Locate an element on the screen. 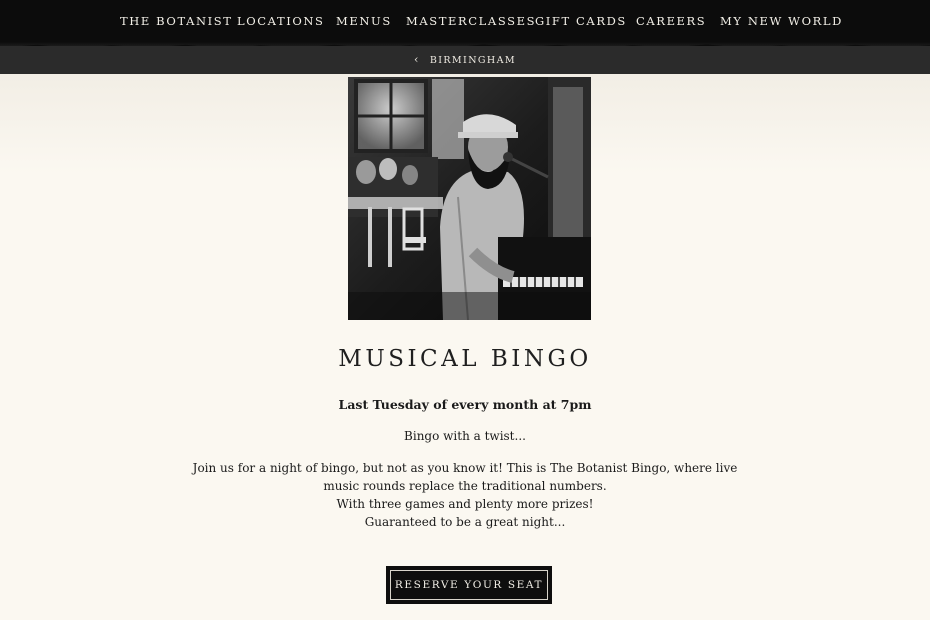 The width and height of the screenshot is (930, 620). location-subbar: ‹ BIRMINGHAM is located at coordinates (465, 60).